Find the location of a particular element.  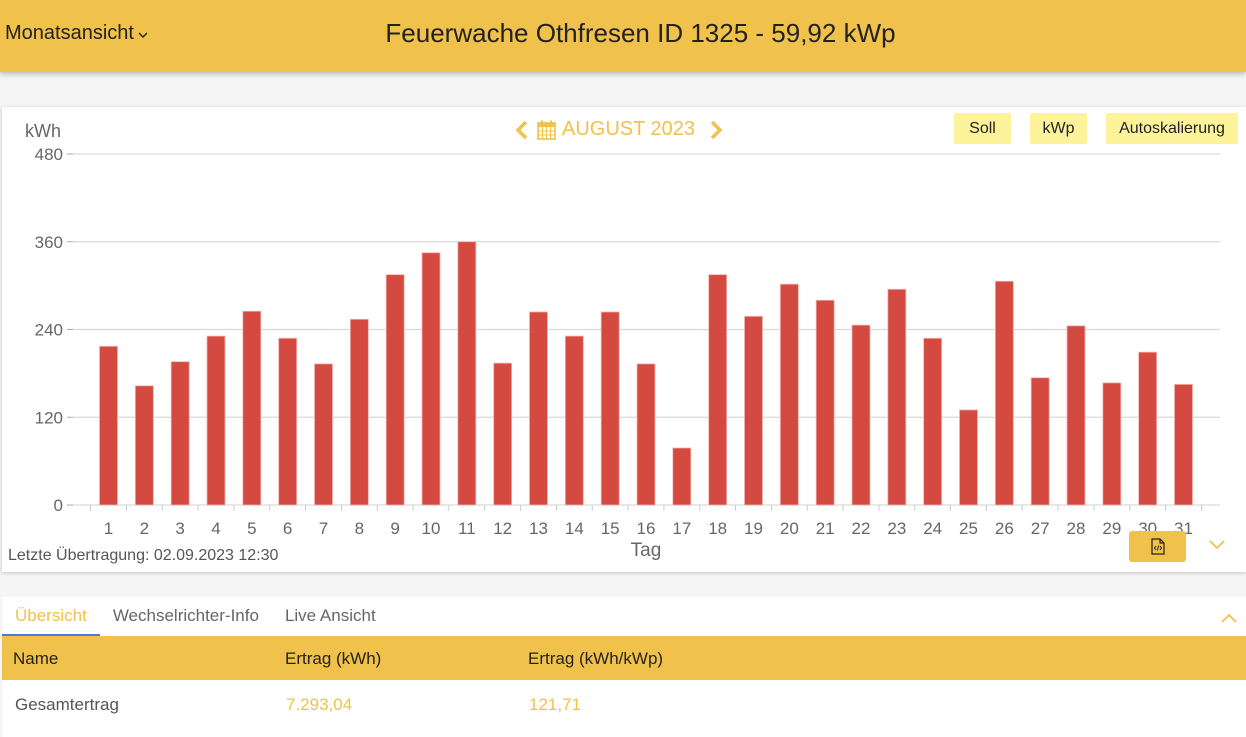

column-header-ertrag-kwh-kwp: Ertrag (kWh/kWp) is located at coordinates (596, 658).